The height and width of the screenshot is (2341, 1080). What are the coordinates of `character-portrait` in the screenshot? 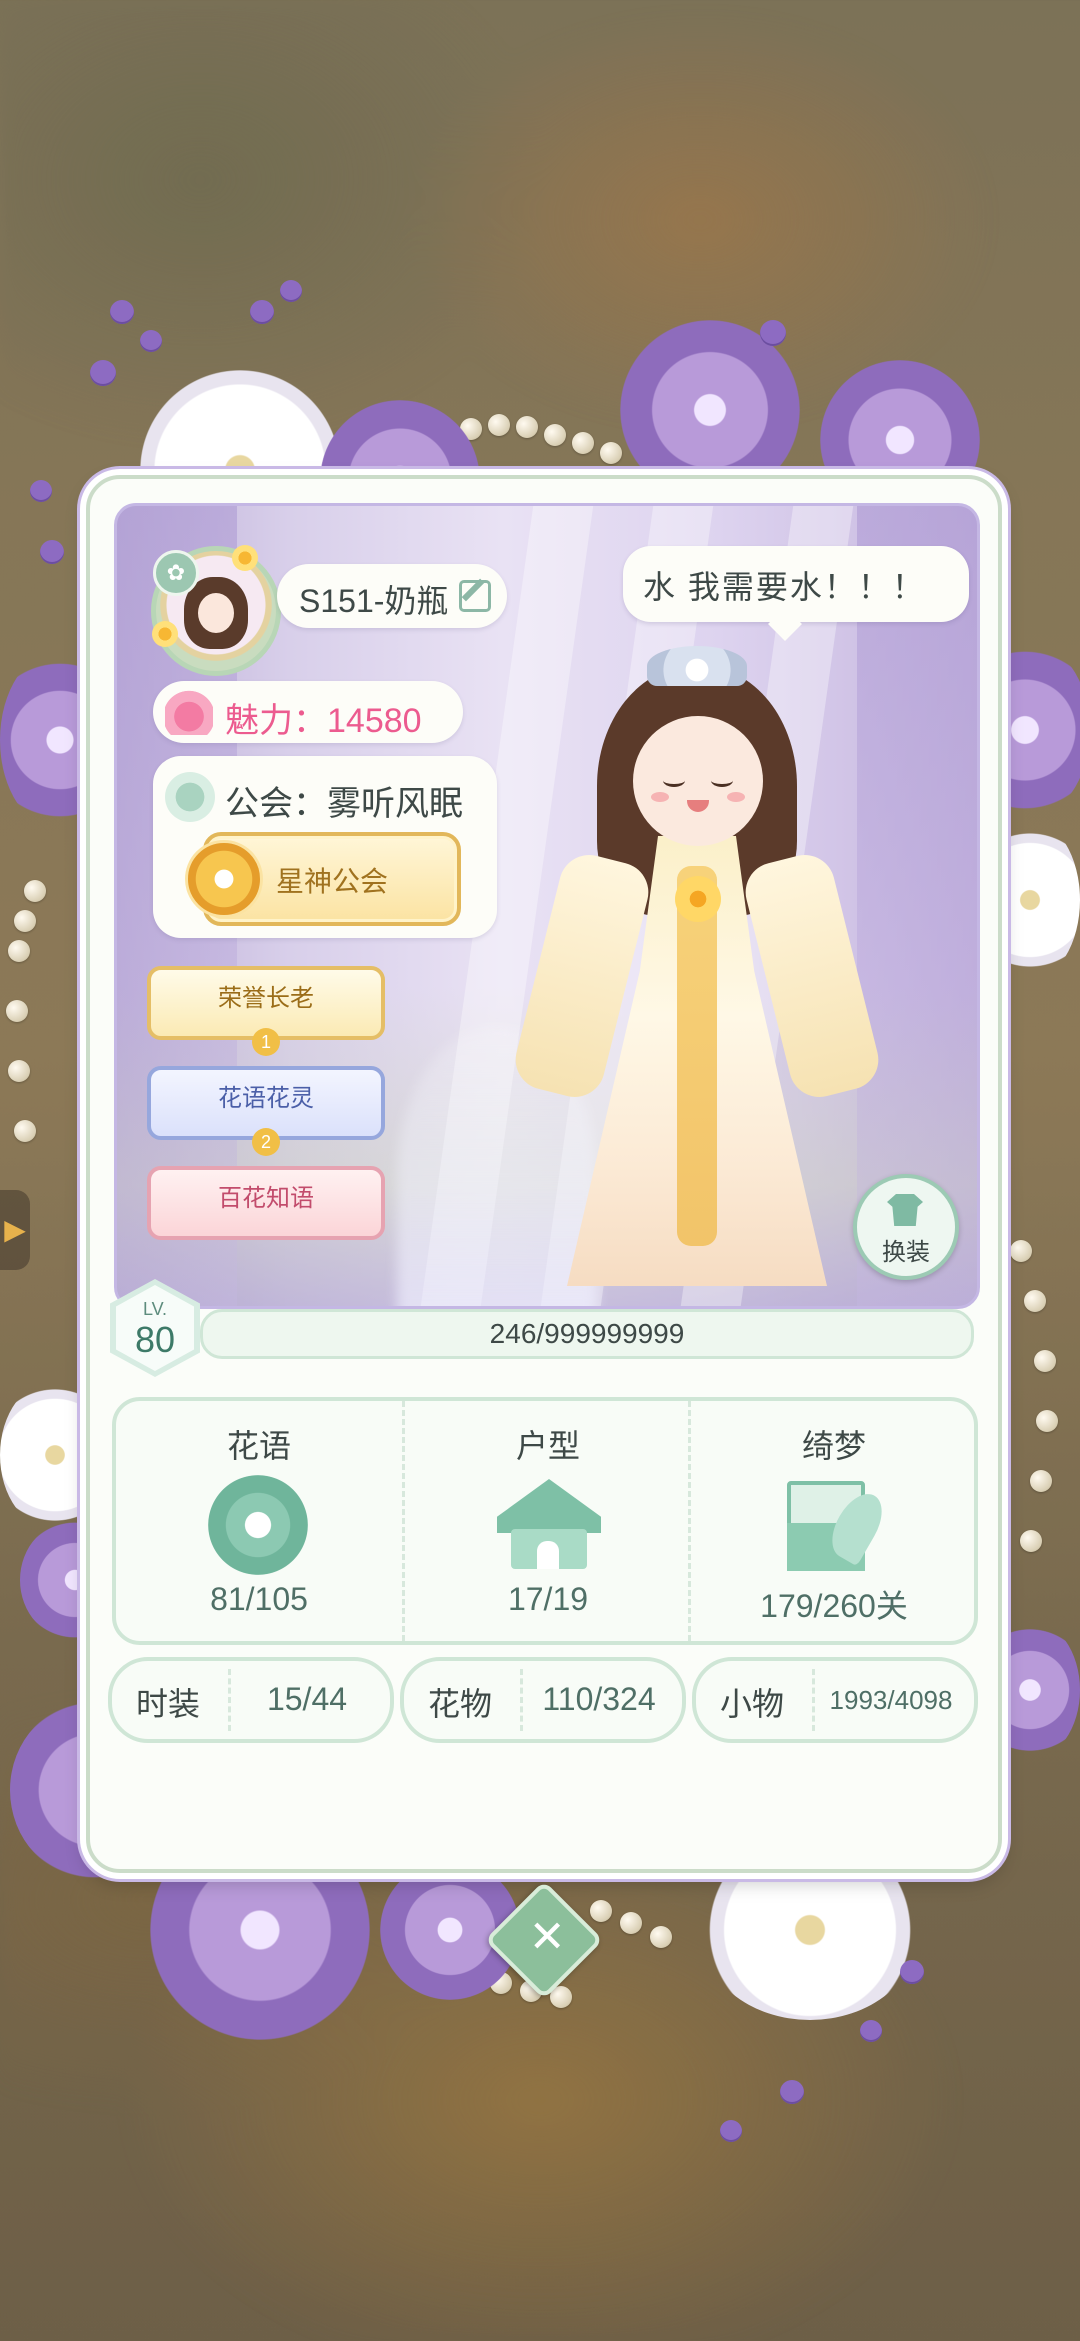 It's located at (697, 966).